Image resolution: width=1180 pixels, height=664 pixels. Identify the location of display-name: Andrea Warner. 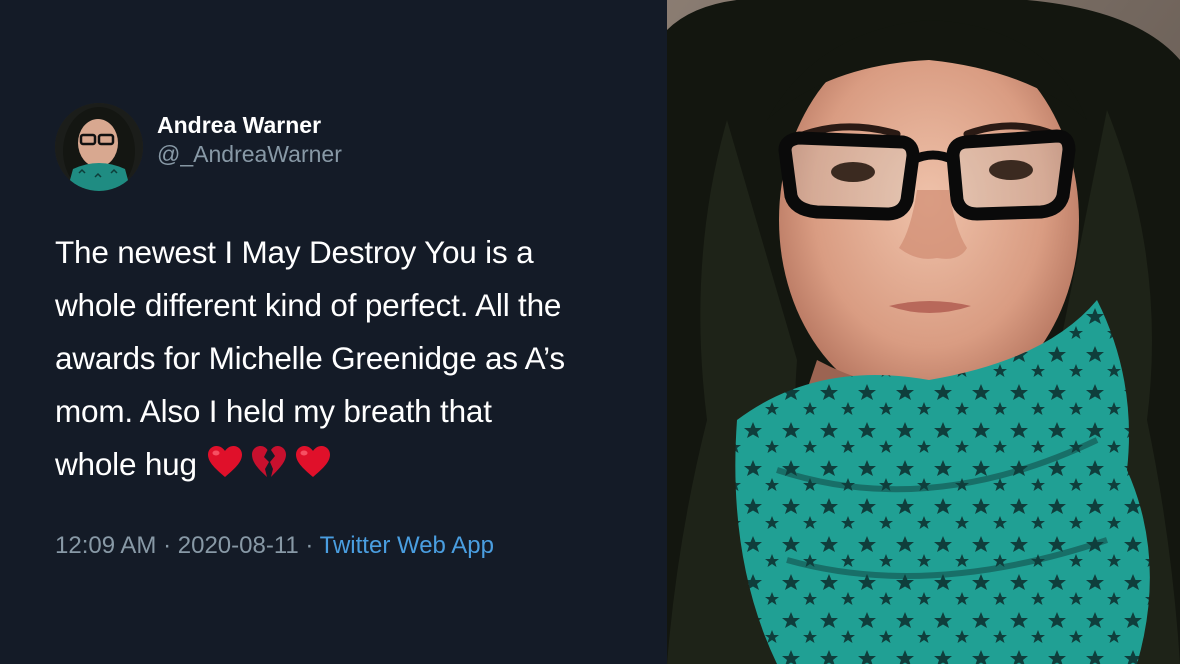
(249, 125).